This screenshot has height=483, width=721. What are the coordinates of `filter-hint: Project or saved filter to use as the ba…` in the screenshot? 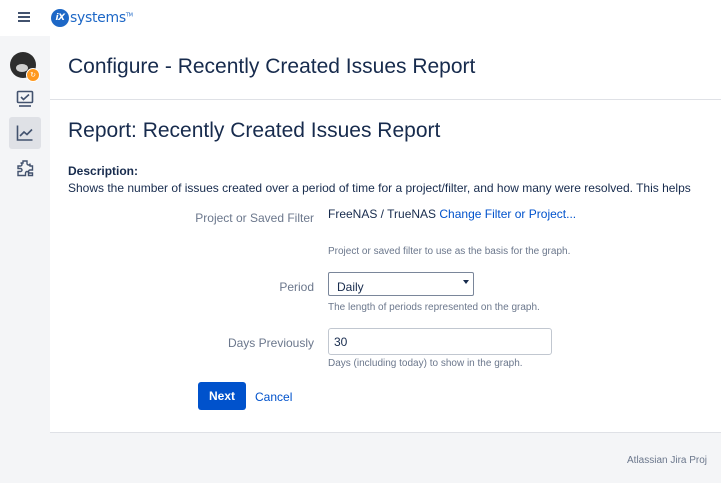 It's located at (449, 251).